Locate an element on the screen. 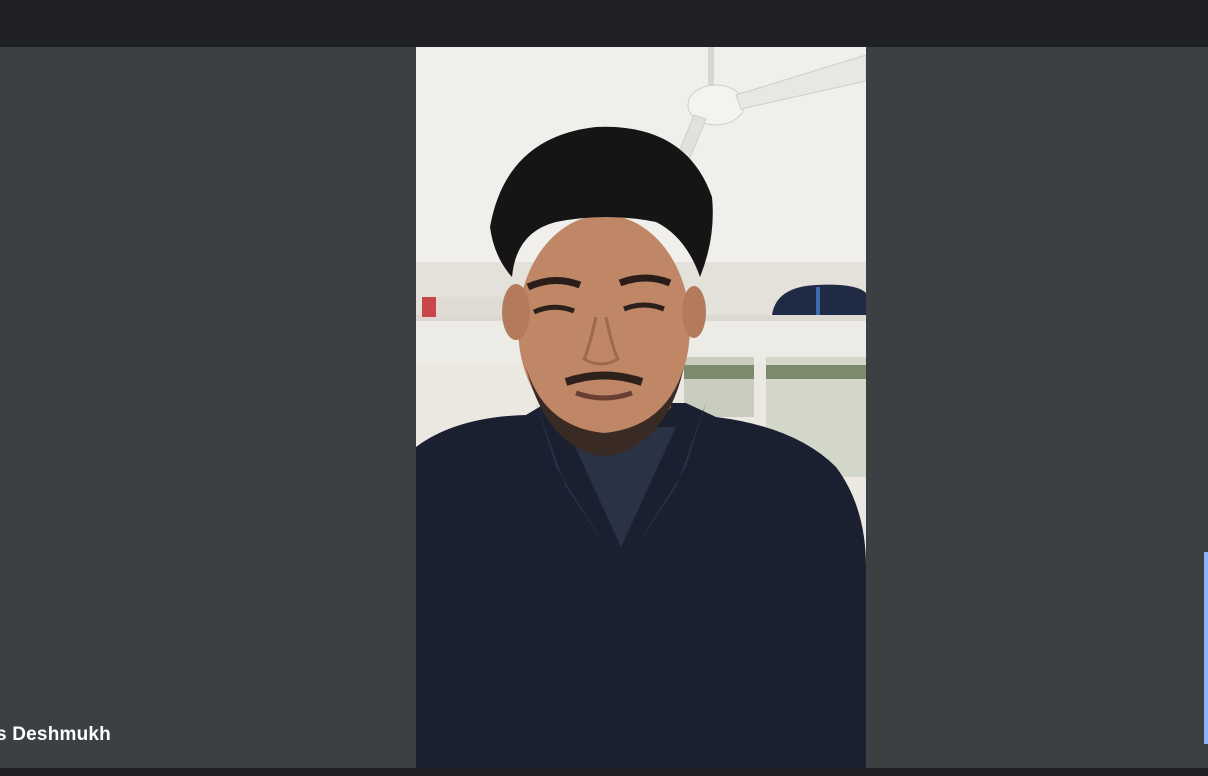 The height and width of the screenshot is (776, 1208). top-bar is located at coordinates (604, 23).